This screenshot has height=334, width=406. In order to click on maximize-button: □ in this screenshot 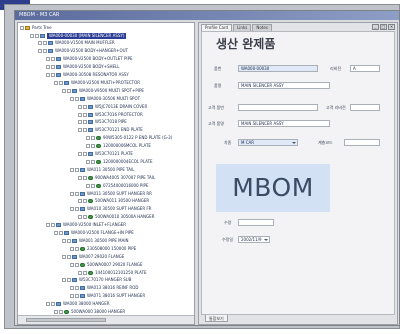, I will do `click(383, 27)`.